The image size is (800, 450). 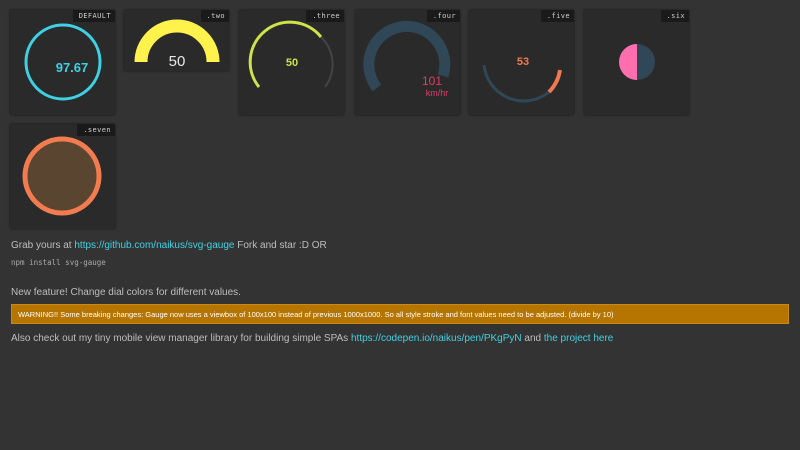 What do you see at coordinates (214, 16) in the screenshot?
I see `gauge-tag-two: .two` at bounding box center [214, 16].